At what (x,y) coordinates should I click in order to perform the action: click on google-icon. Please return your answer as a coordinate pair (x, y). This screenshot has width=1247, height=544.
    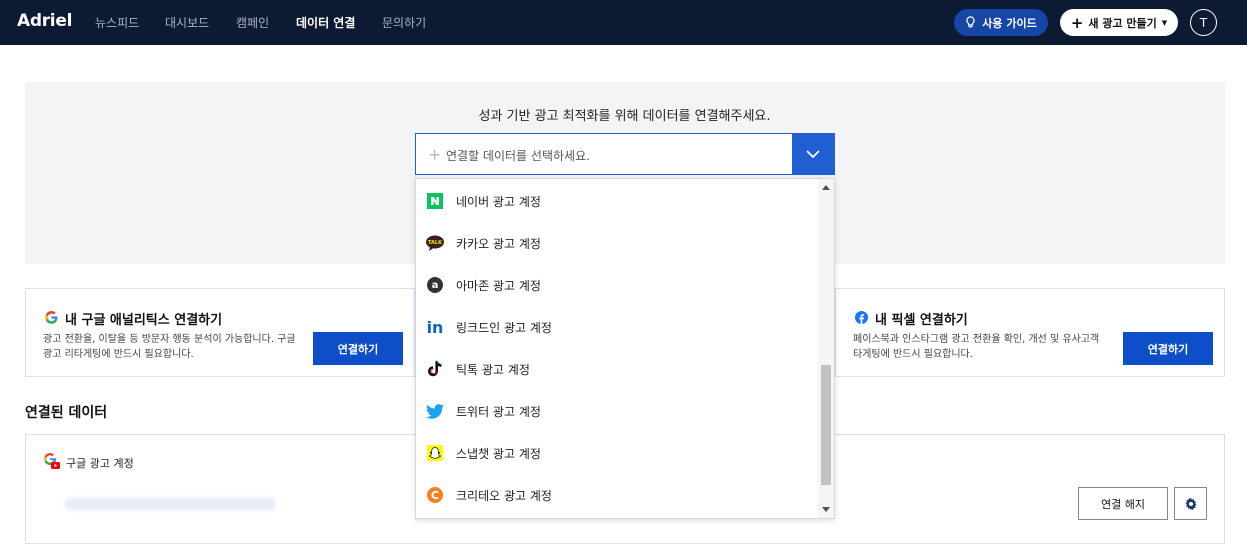
    Looking at the image, I should click on (51, 317).